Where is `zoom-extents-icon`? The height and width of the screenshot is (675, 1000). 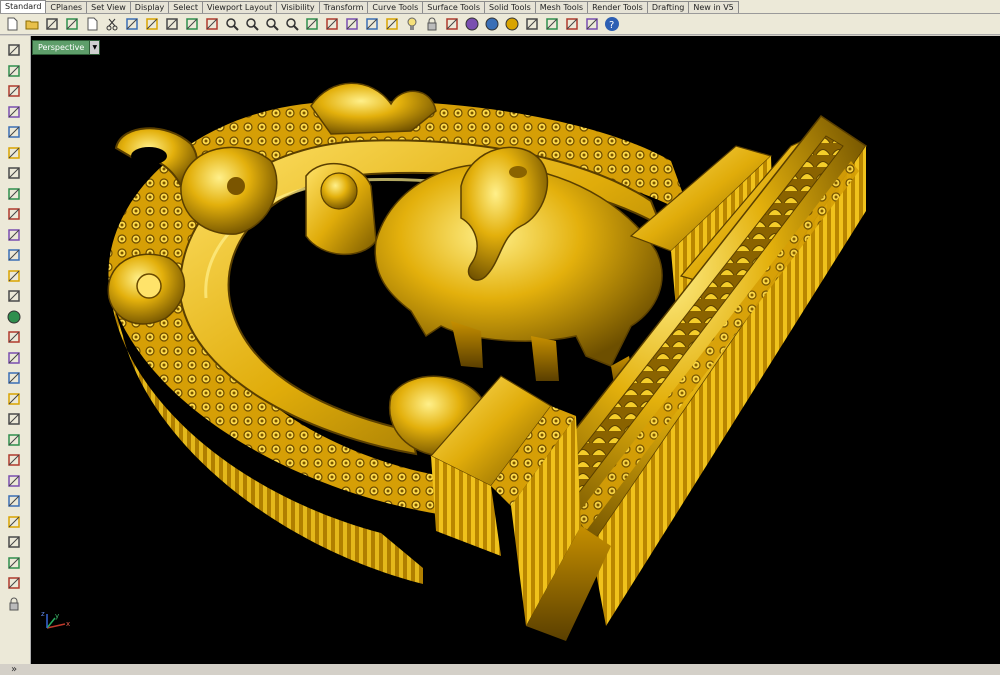 zoom-extents-icon is located at coordinates (272, 24).